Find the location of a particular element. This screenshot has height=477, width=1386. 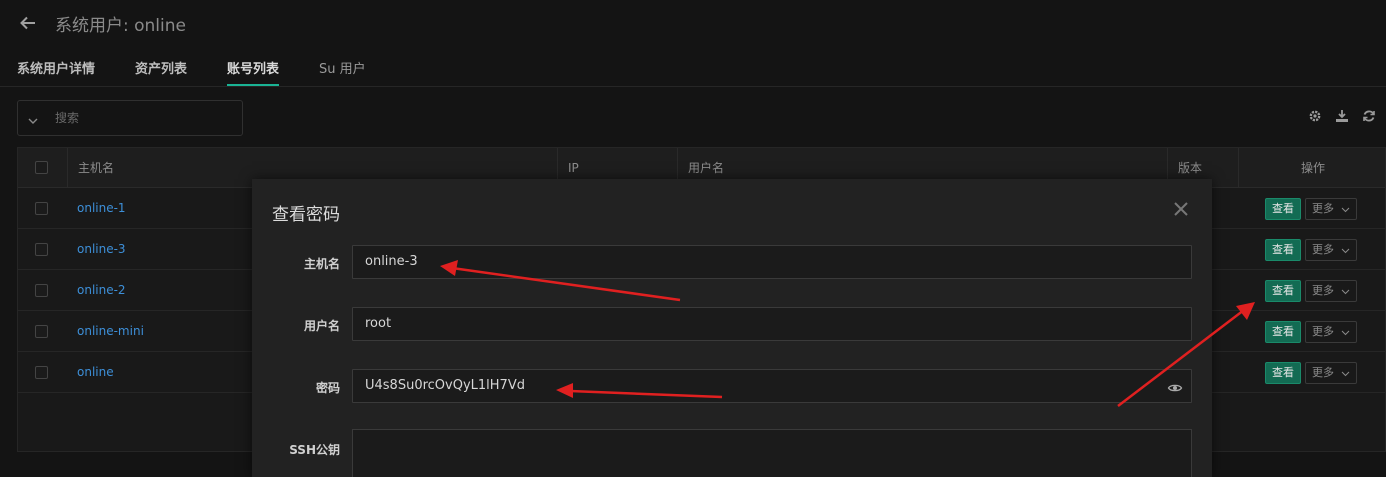

close-icon is located at coordinates (1181, 209).